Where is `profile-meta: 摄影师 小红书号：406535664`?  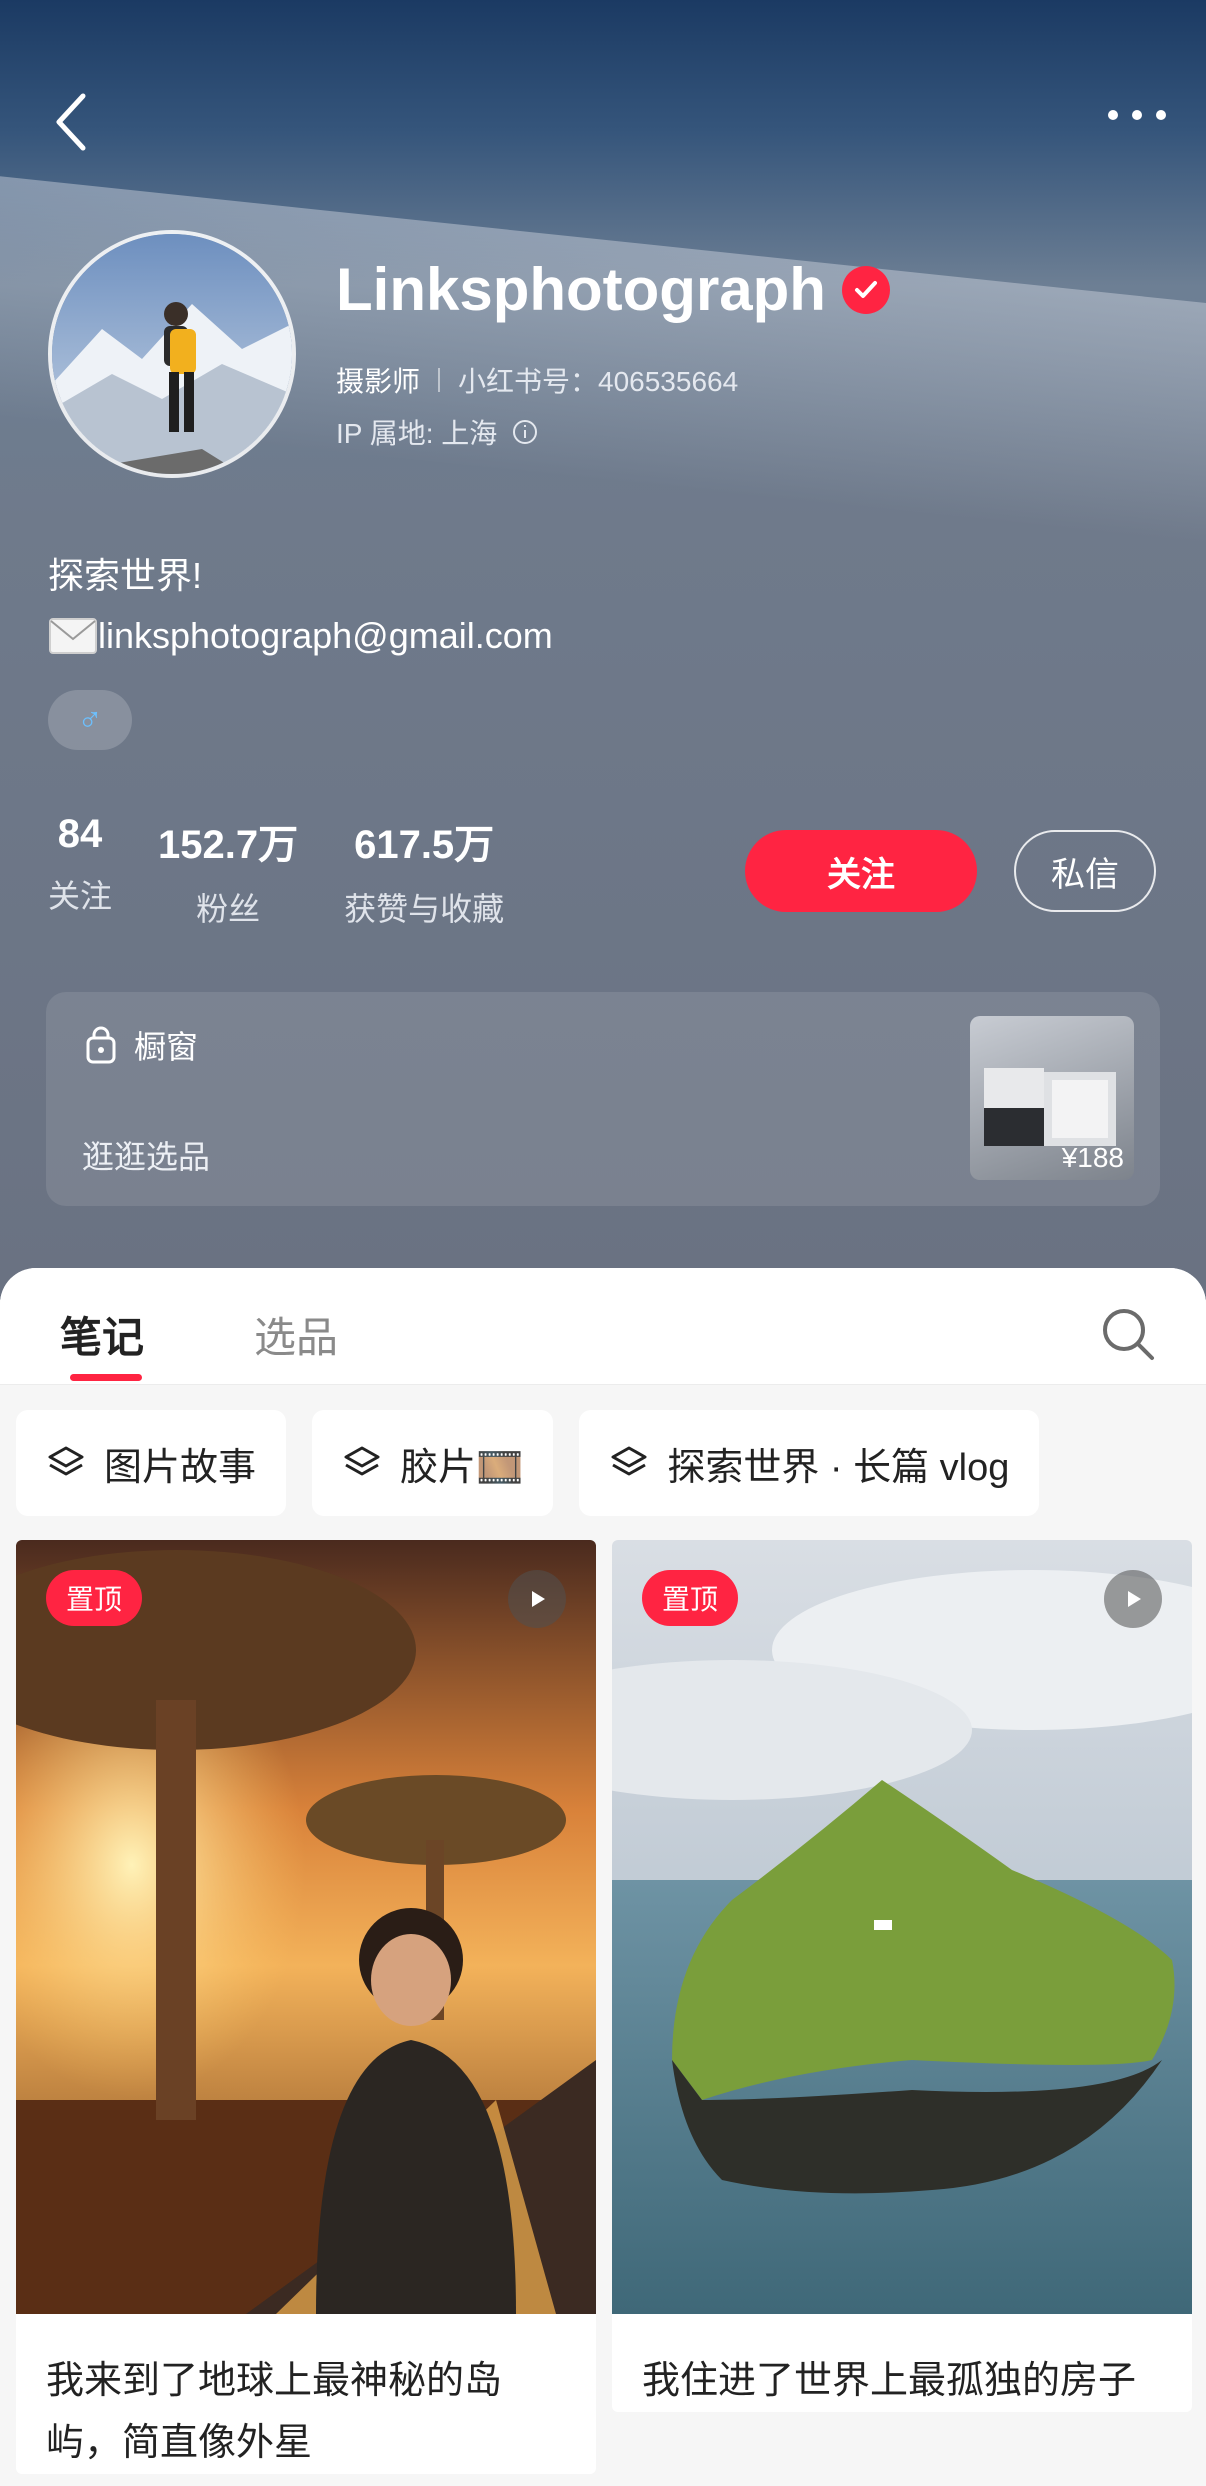
profile-meta: 摄影师 小红书号：406535664 is located at coordinates (537, 380).